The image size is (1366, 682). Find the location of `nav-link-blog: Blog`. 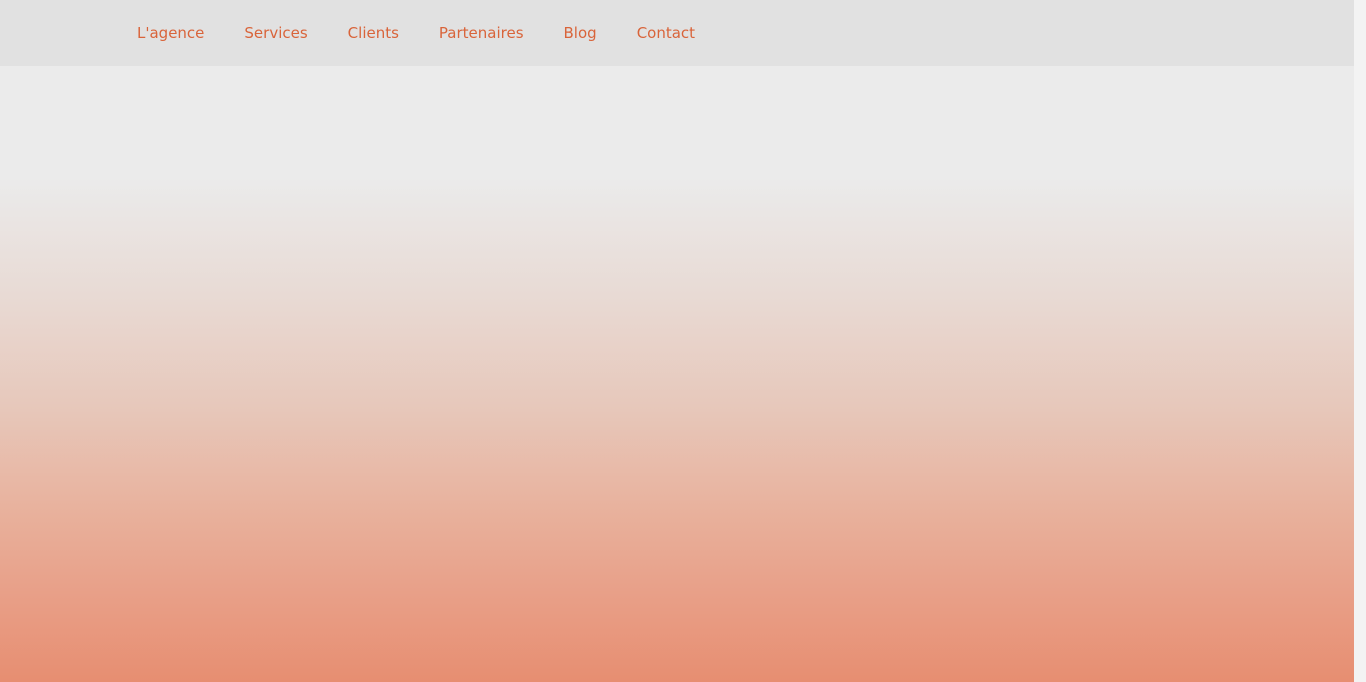

nav-link-blog: Blog is located at coordinates (580, 33).